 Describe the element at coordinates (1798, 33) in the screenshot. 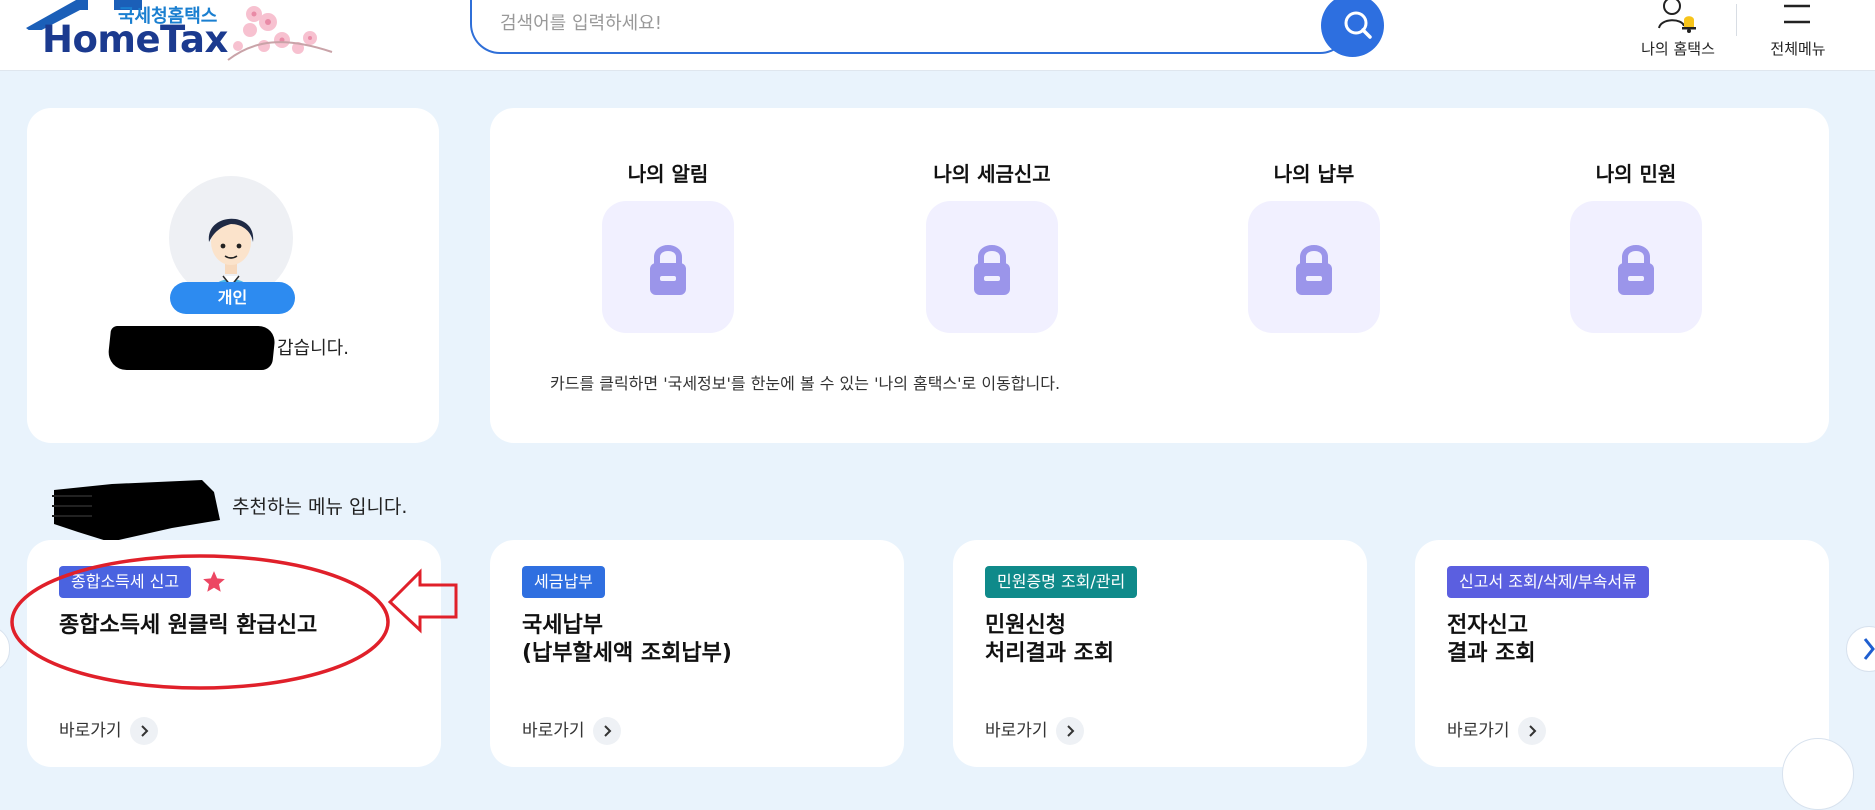

I see `all-menu-button: 전체메뉴` at that location.